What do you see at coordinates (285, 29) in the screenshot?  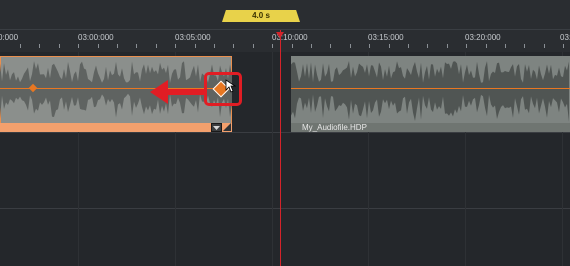 I see `ruler-divider` at bounding box center [285, 29].